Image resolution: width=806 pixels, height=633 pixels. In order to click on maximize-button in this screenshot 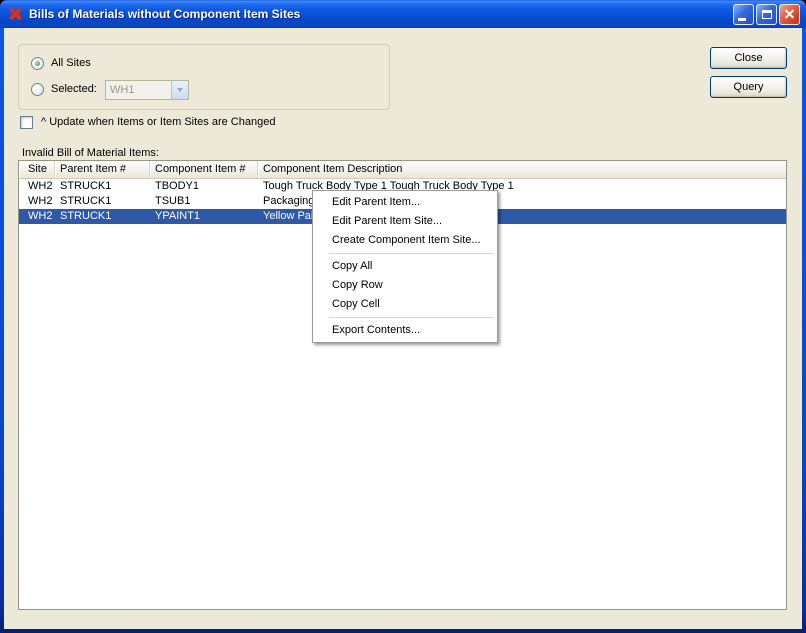, I will do `click(766, 14)`.